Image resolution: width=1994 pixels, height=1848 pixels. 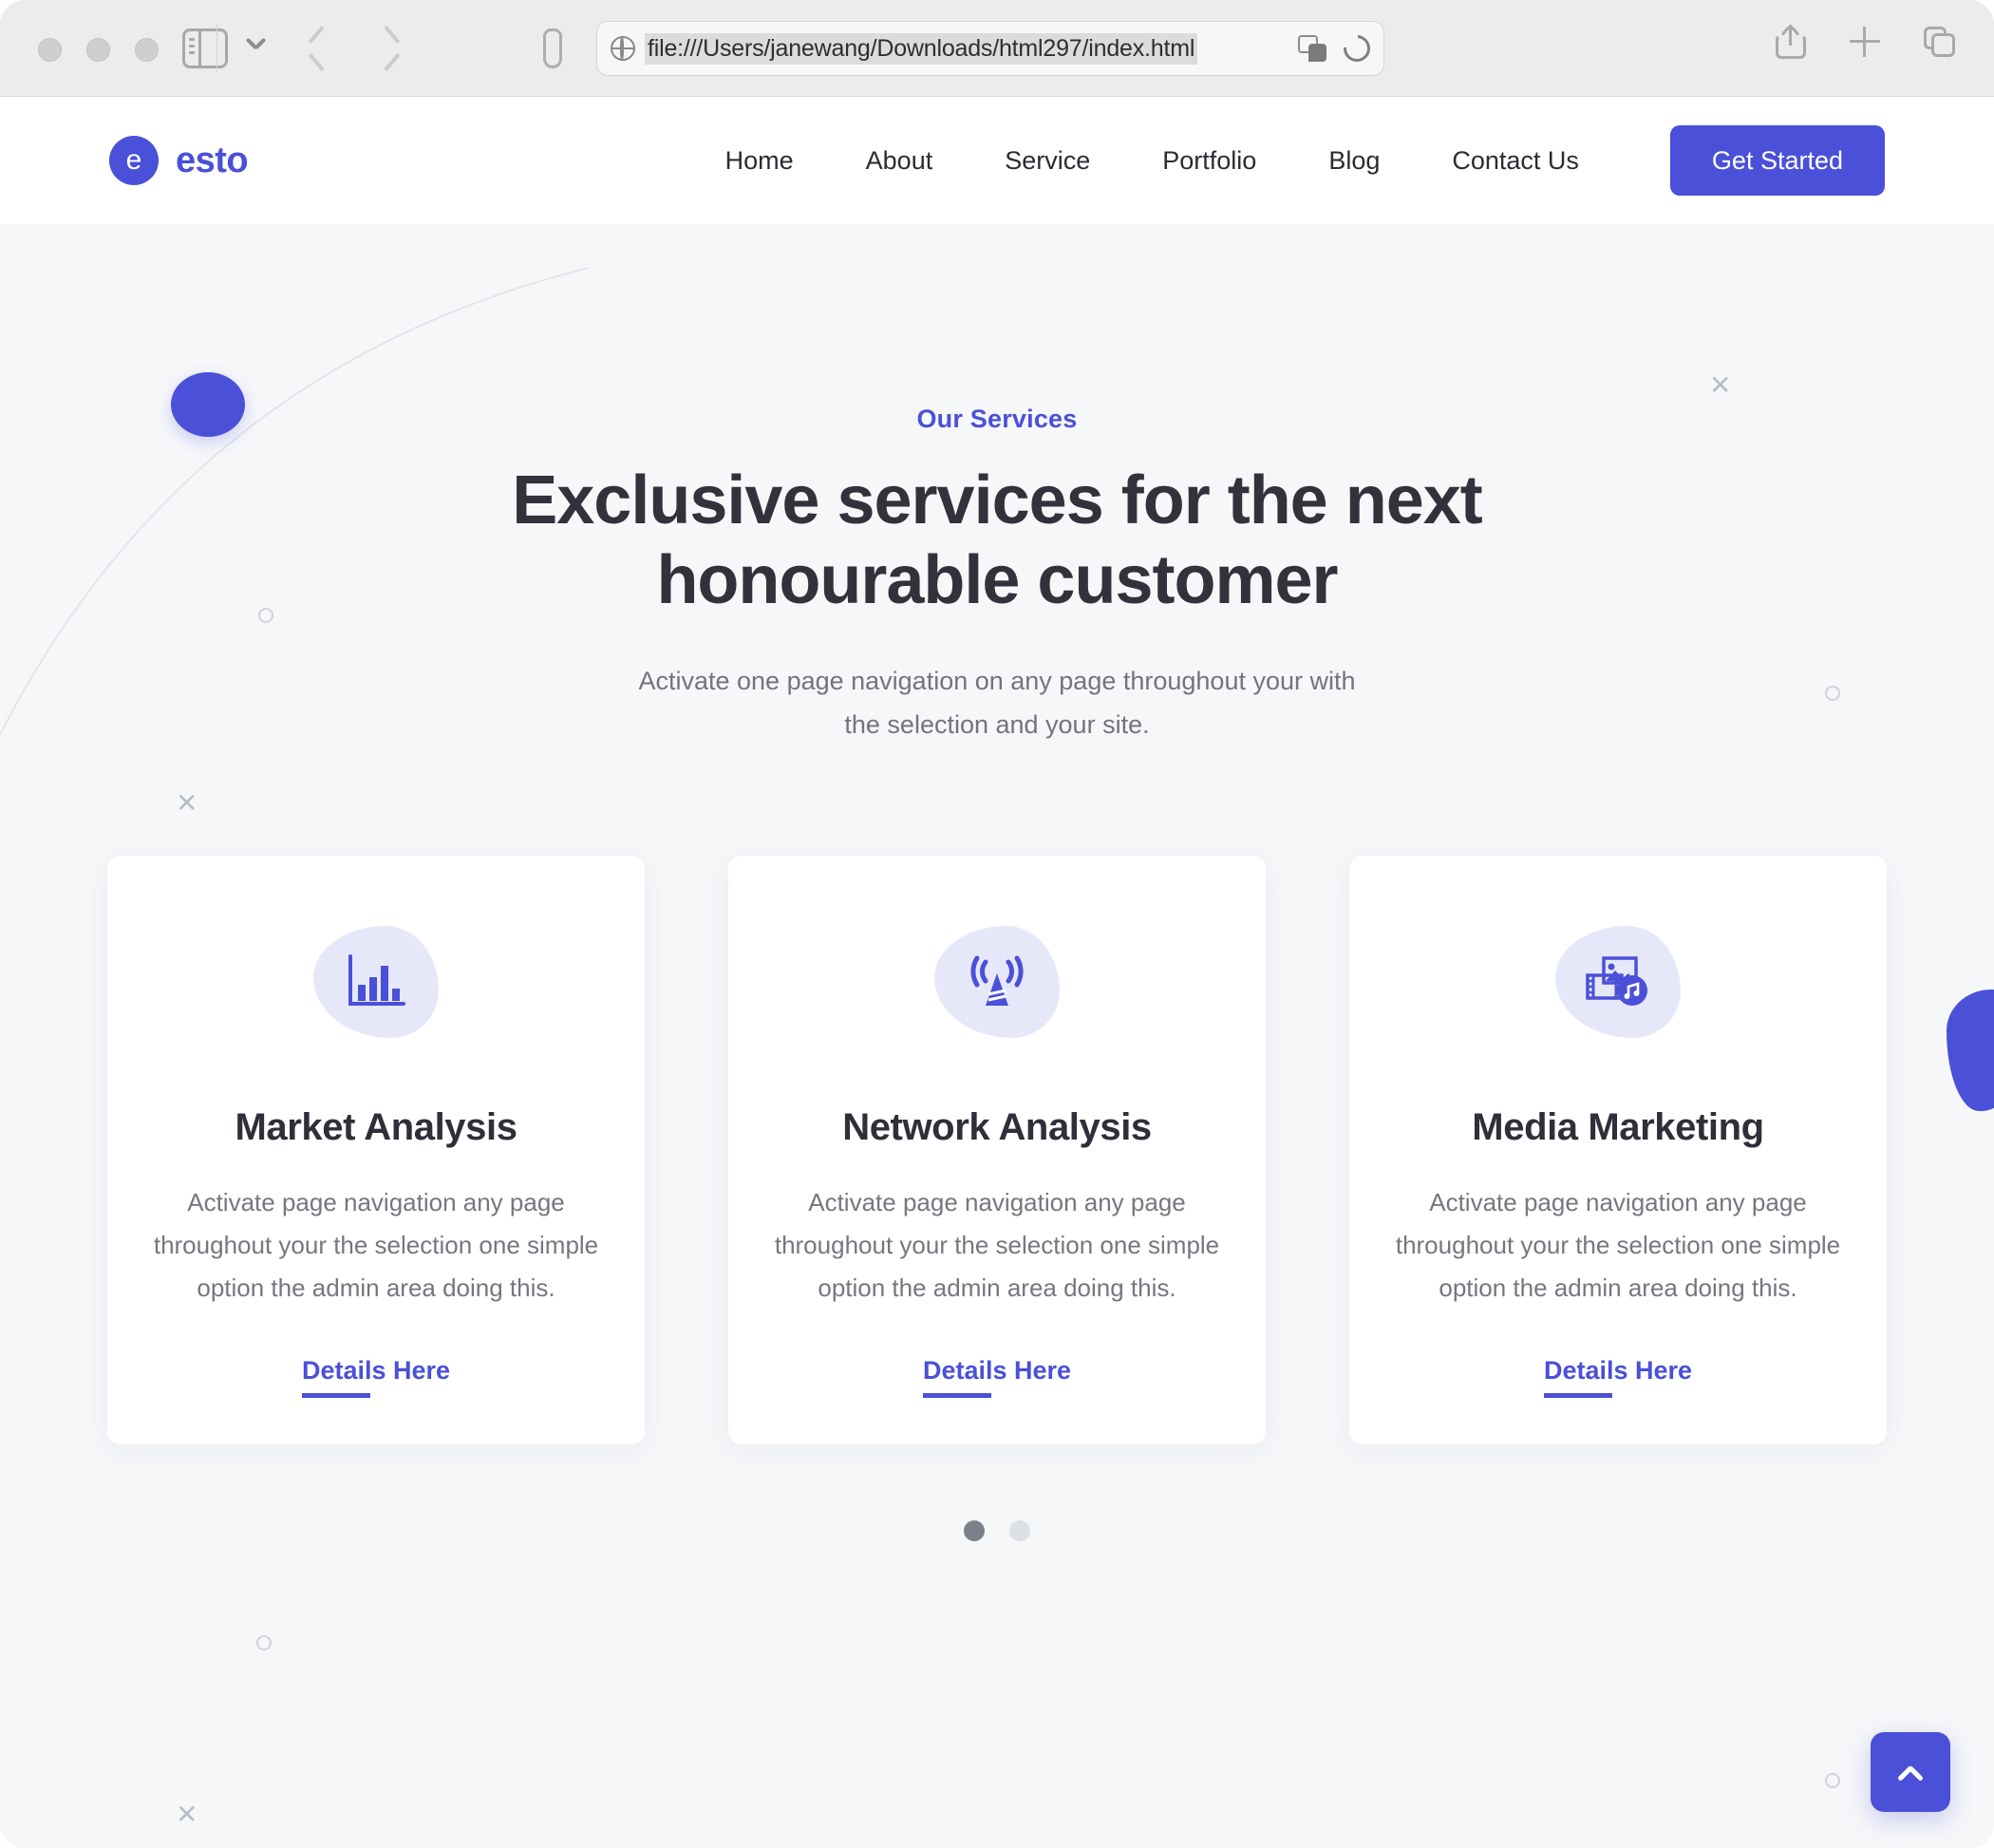 I want to click on toolbar-divider, so click(x=217, y=48).